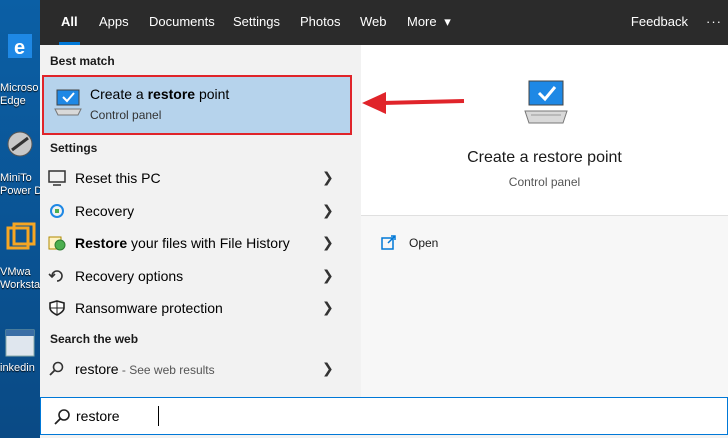  Describe the element at coordinates (82, 61) in the screenshot. I see `best-match-header: Best match` at that location.